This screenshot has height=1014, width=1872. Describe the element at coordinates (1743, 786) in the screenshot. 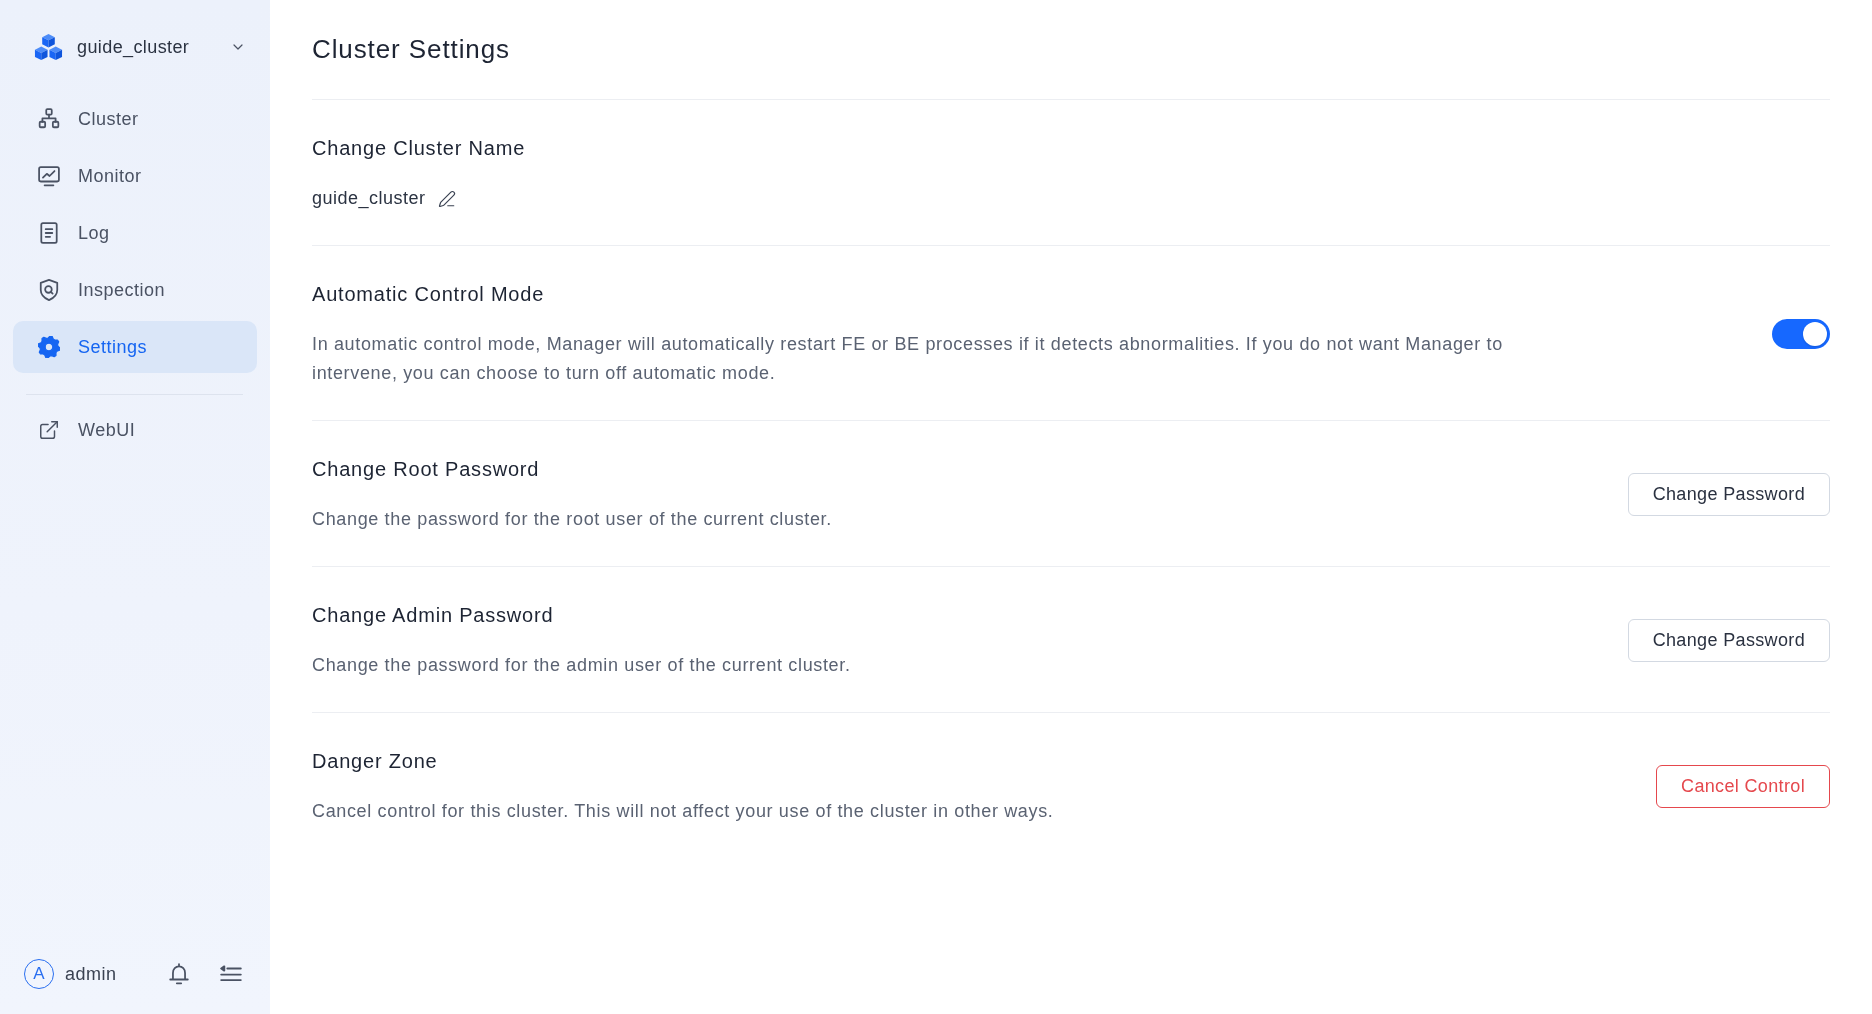

I see `danger-button: Cancel Control` at that location.